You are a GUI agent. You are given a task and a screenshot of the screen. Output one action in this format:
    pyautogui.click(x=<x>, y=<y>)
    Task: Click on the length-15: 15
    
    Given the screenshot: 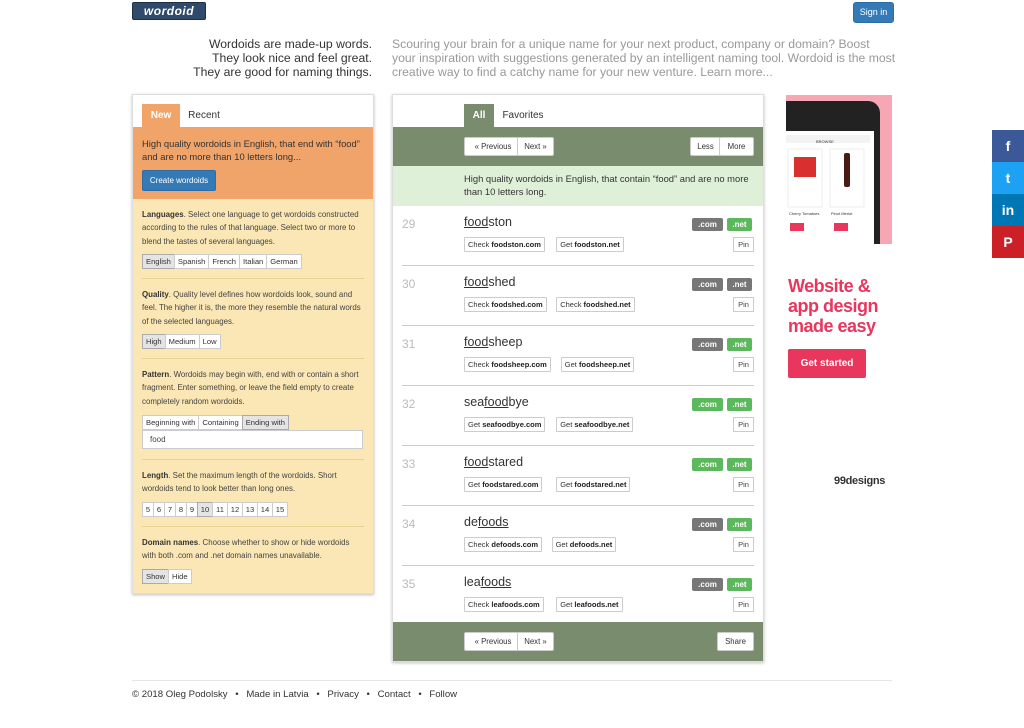 What is the action you would take?
    pyautogui.click(x=280, y=509)
    